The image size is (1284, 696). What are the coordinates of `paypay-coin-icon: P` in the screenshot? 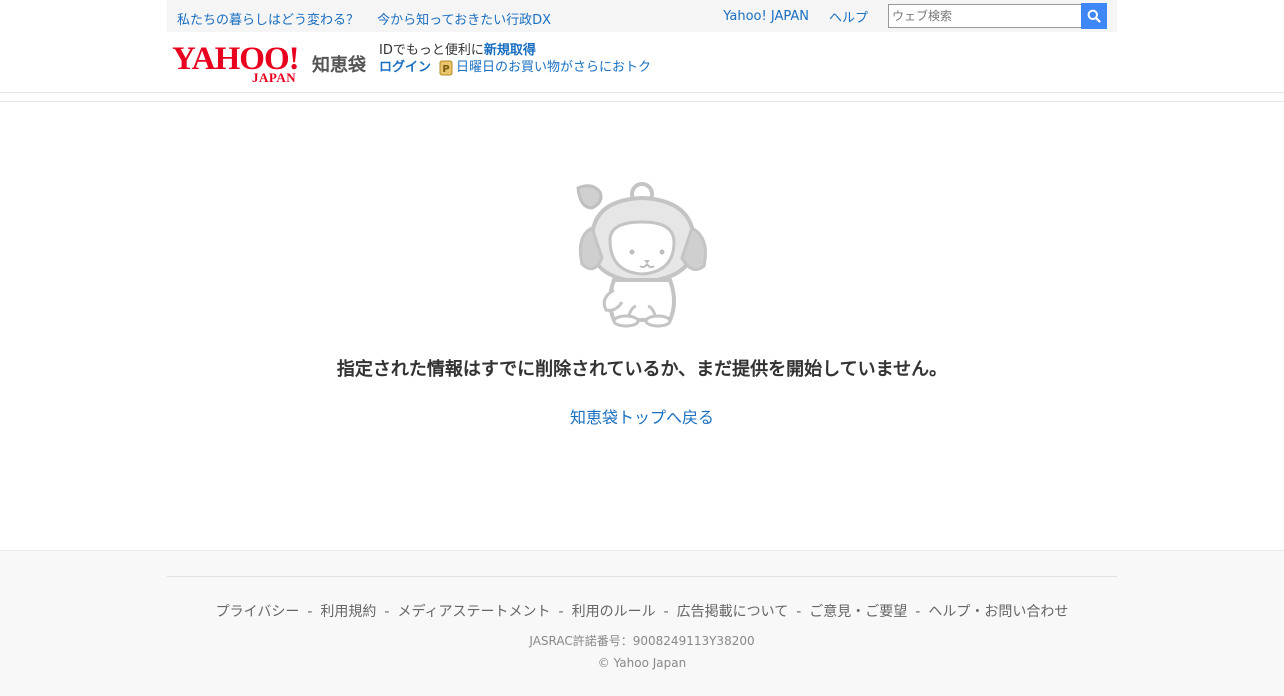 It's located at (446, 67).